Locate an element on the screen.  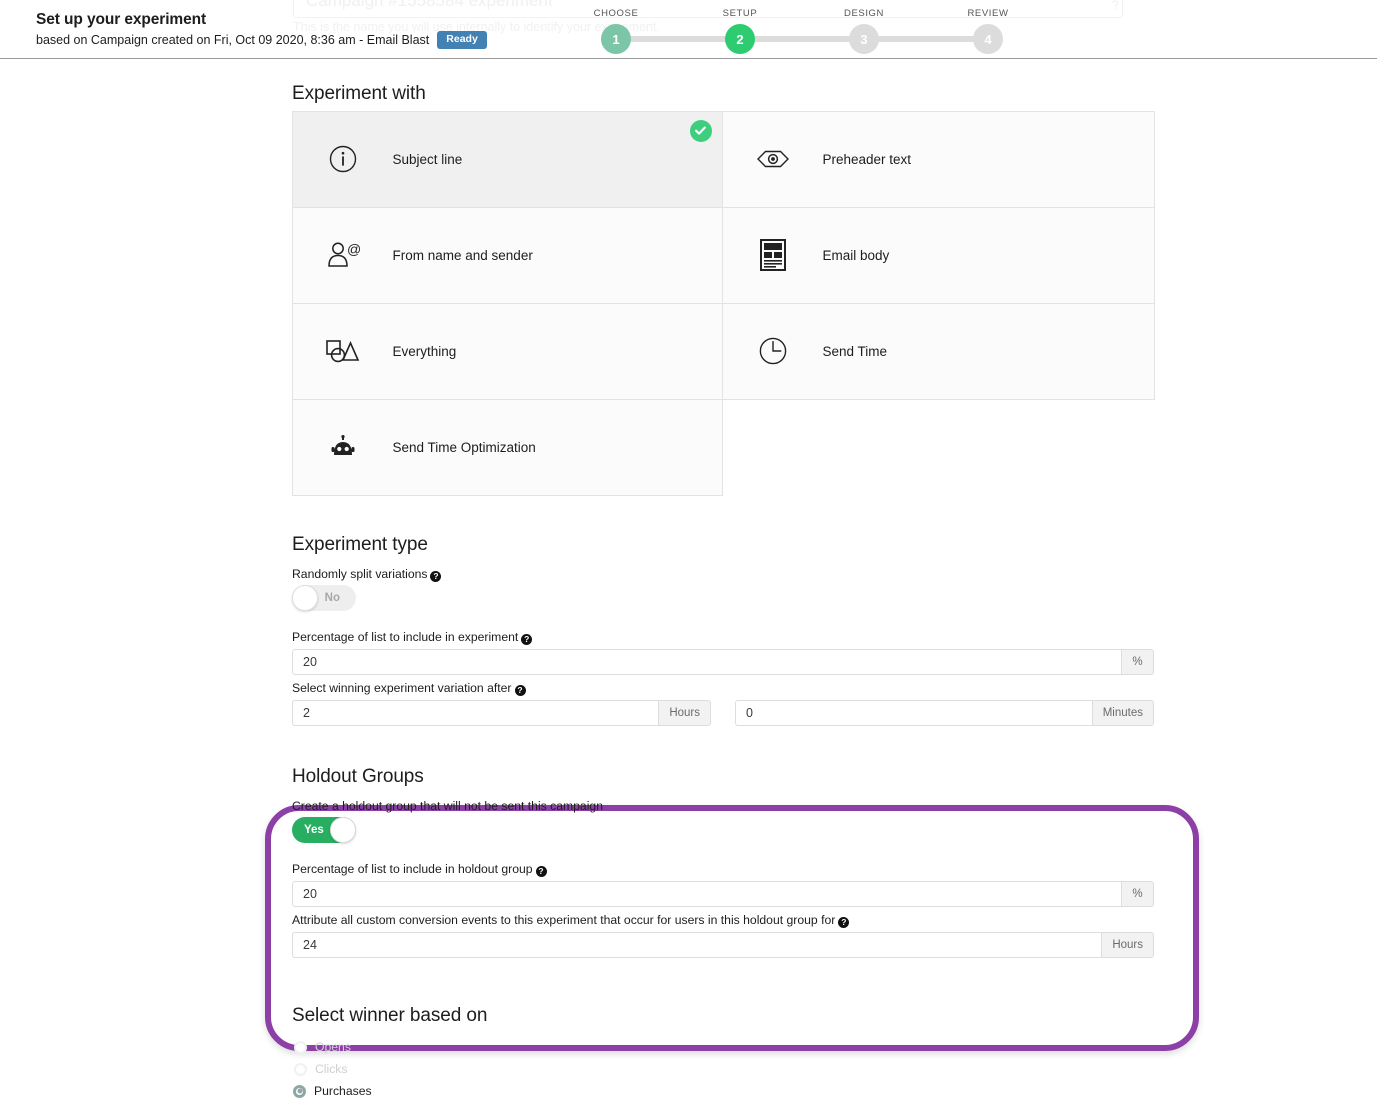
stepper-label-setup: SETUP is located at coordinates (740, 13).